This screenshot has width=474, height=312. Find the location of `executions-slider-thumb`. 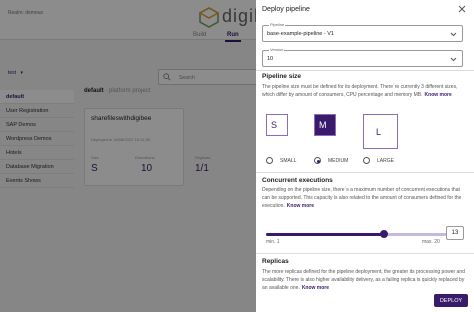

executions-slider-thumb is located at coordinates (384, 234).